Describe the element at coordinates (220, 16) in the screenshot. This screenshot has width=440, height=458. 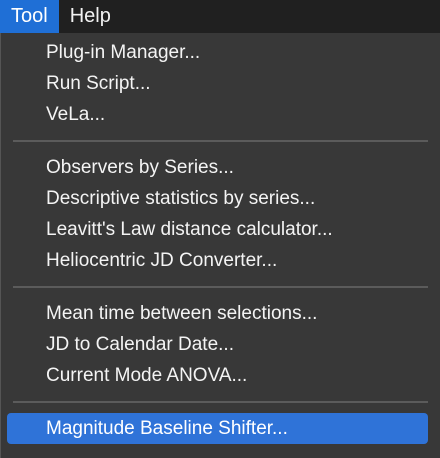
I see `menu-bar: Tool Help` at that location.